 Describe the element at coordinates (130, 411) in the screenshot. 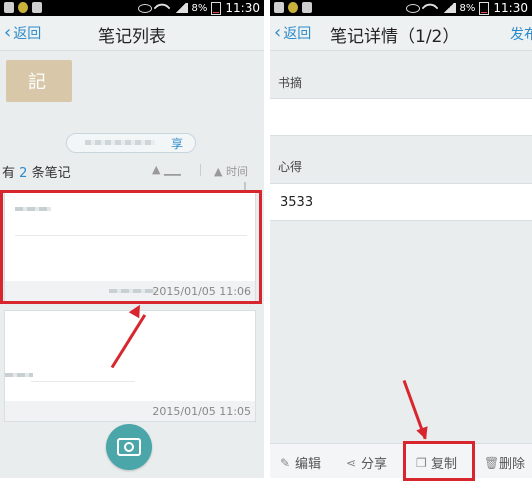

I see `note-footer: 2015/01/05 11:05` at that location.